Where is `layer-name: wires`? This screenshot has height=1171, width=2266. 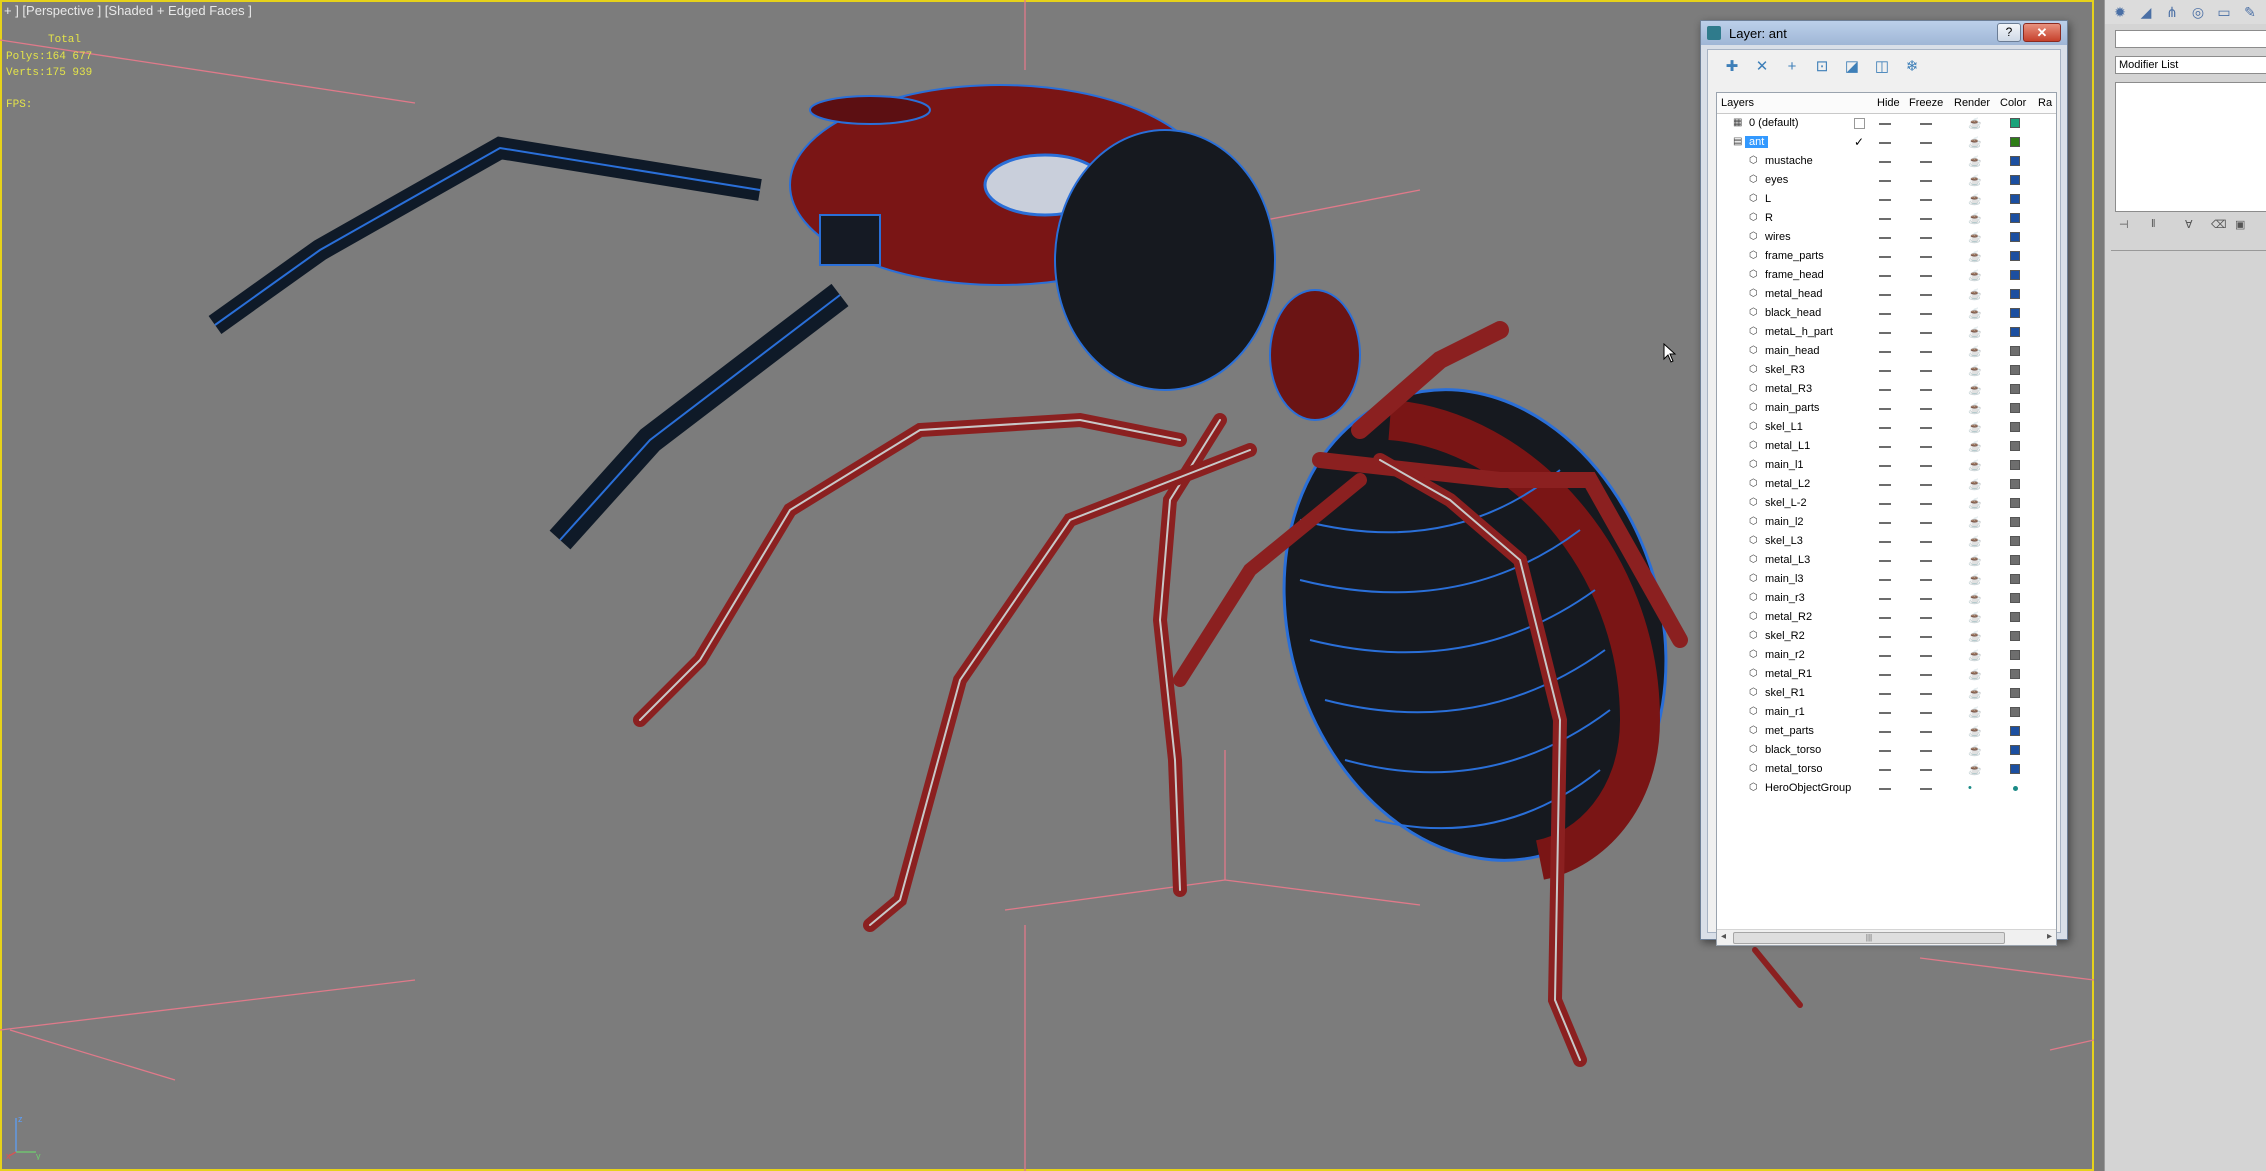 layer-name: wires is located at coordinates (1778, 237).